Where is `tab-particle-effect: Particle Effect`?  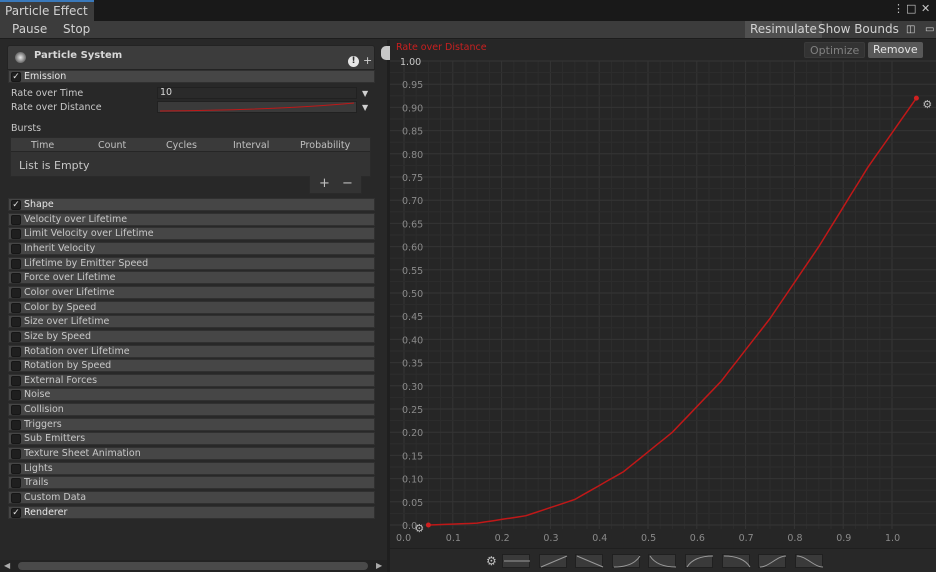
tab-particle-effect: Particle Effect is located at coordinates (47, 10).